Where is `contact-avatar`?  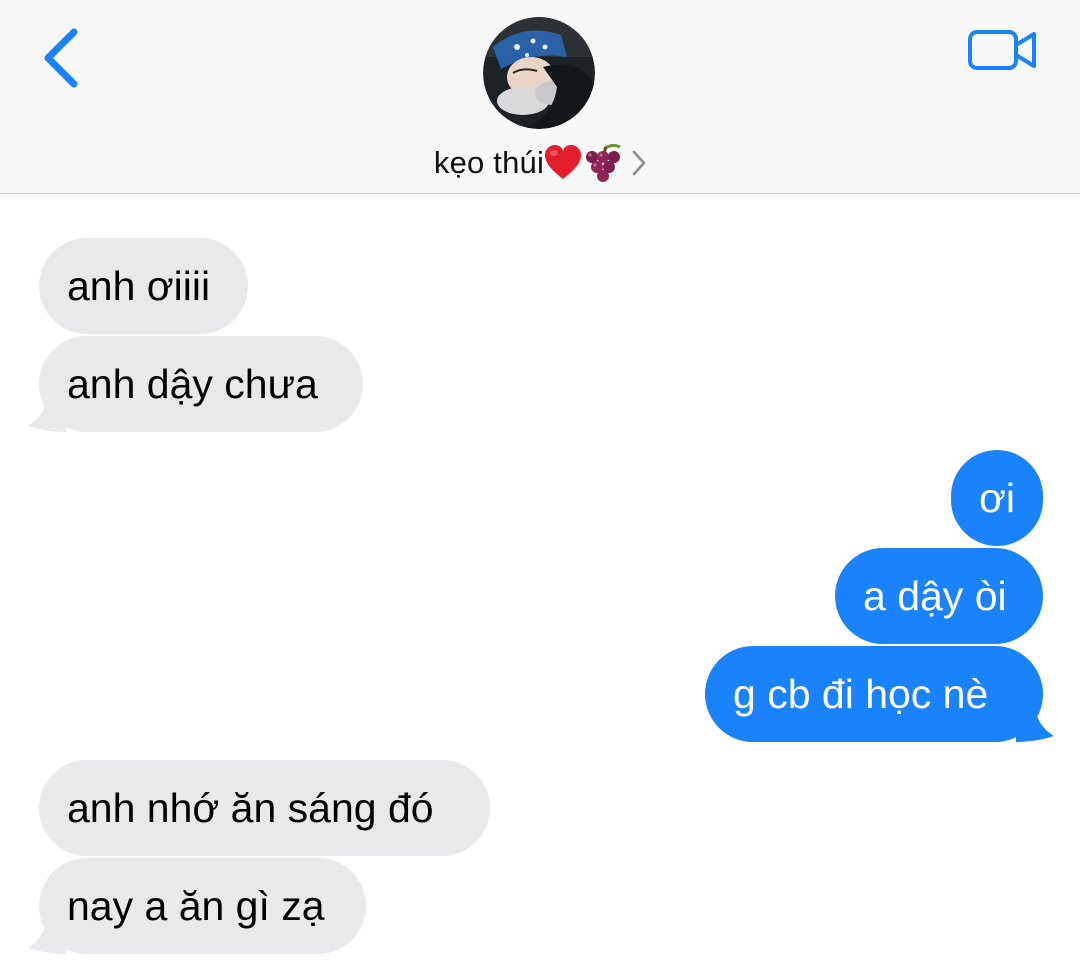
contact-avatar is located at coordinates (539, 73).